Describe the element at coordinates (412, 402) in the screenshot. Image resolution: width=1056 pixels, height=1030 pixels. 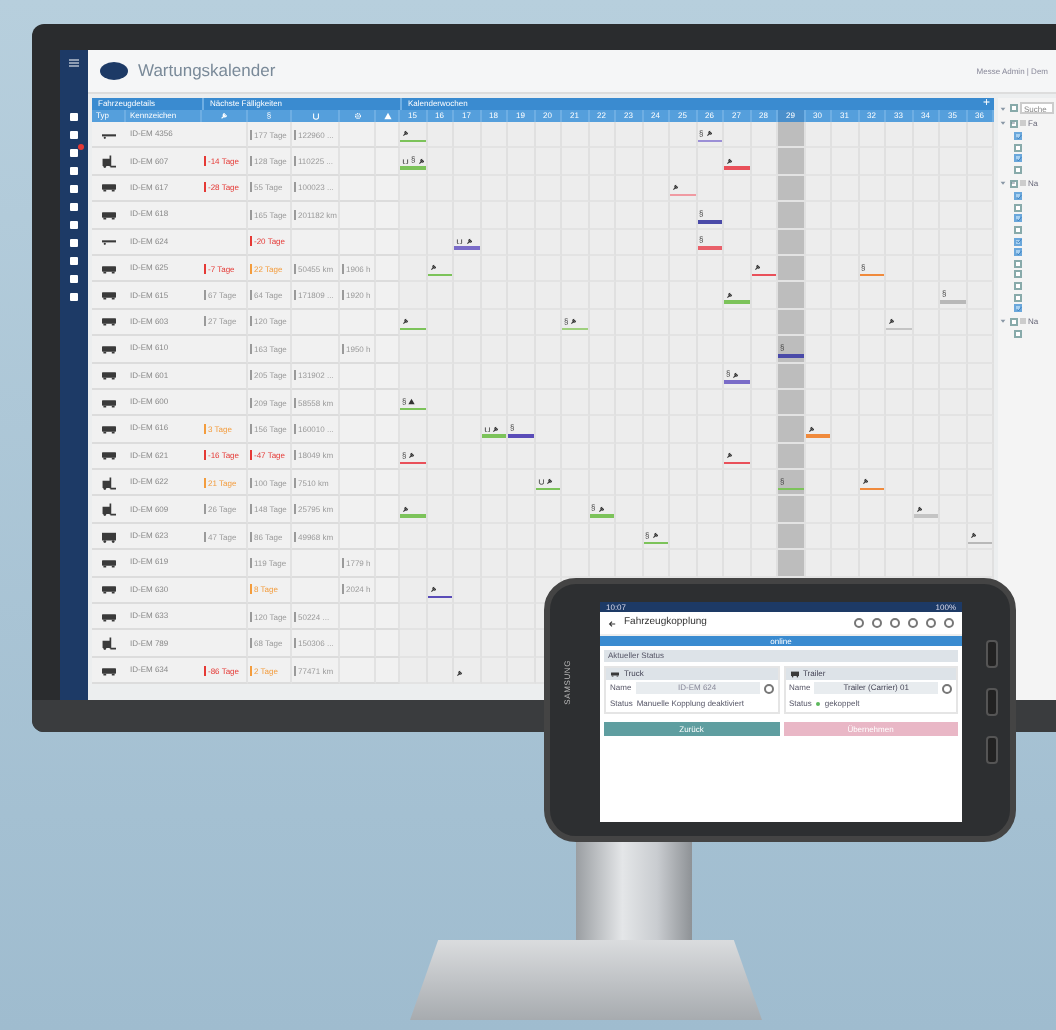
I see `warning-icon` at that location.